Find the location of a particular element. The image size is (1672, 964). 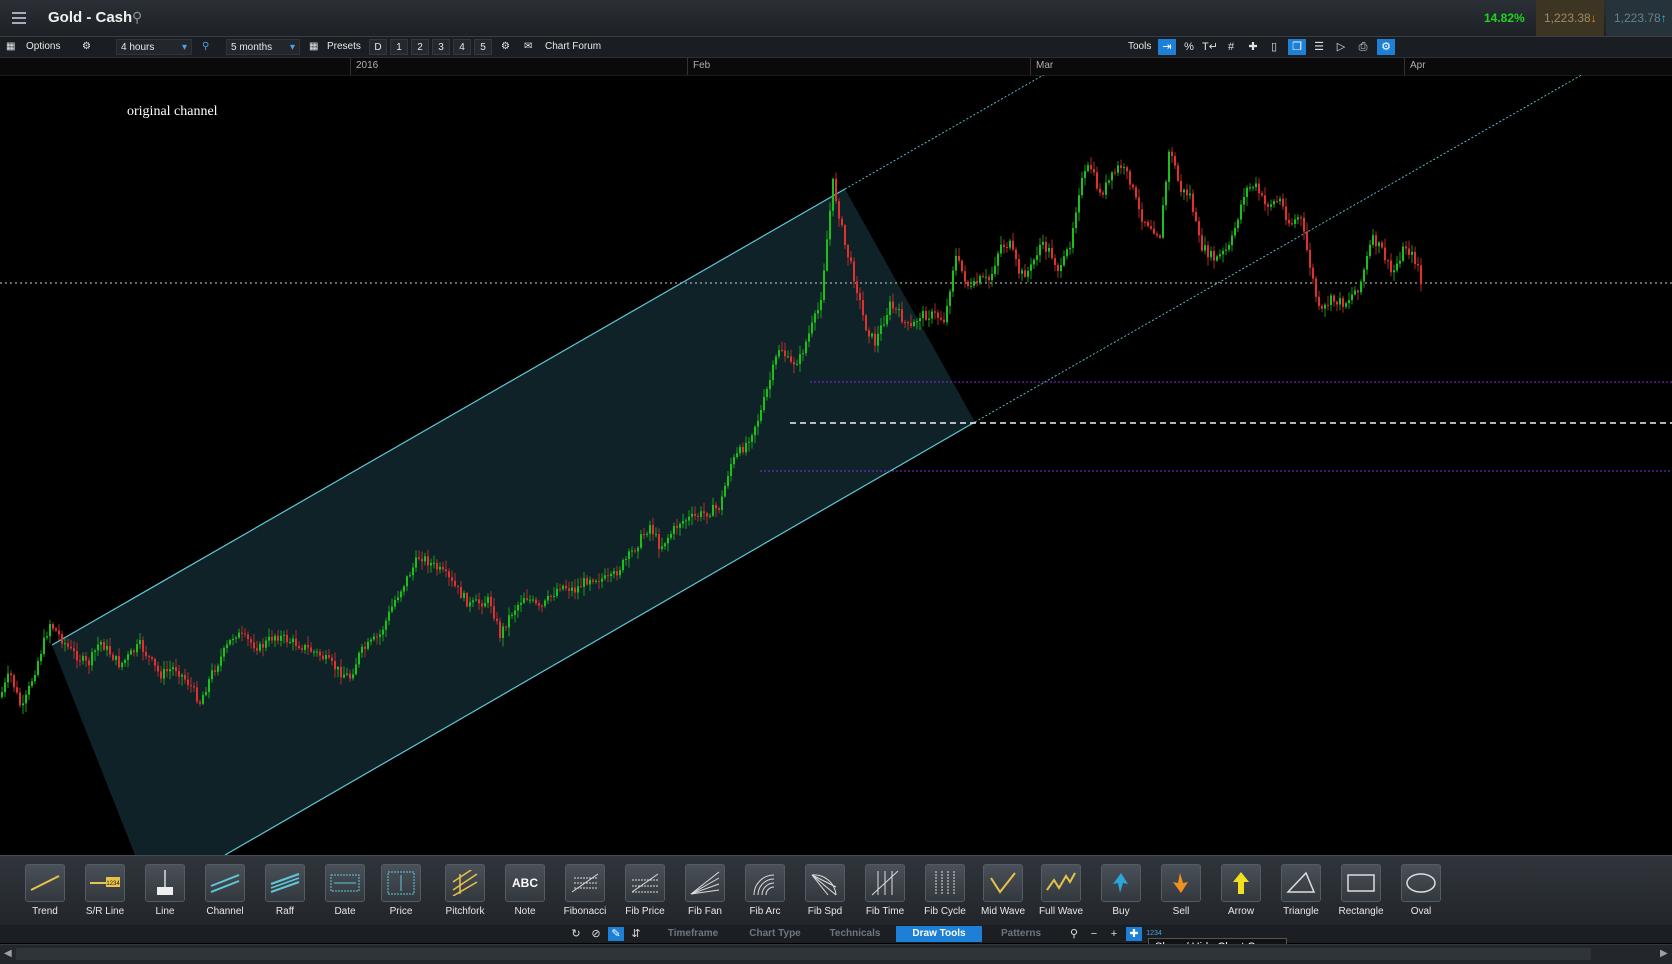

settings-icon: ⚙ is located at coordinates (1386, 47).